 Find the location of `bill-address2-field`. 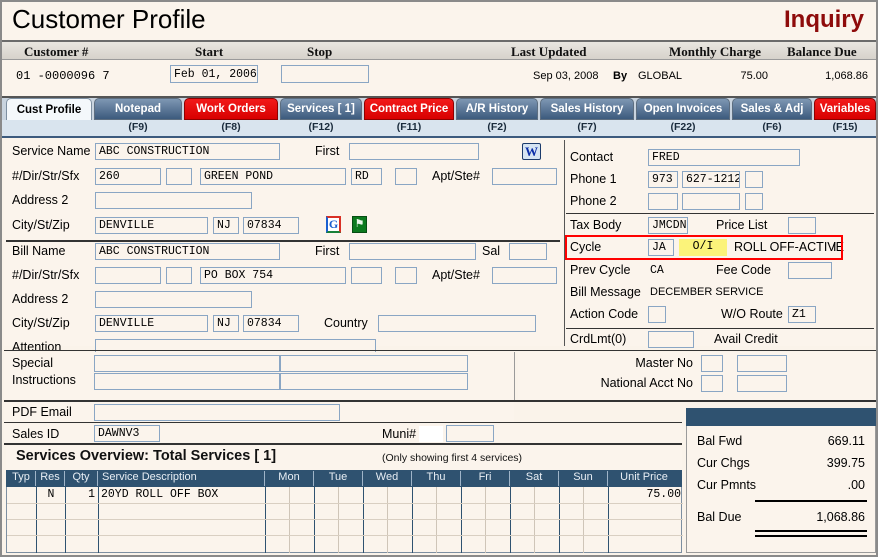

bill-address2-field is located at coordinates (173, 299).